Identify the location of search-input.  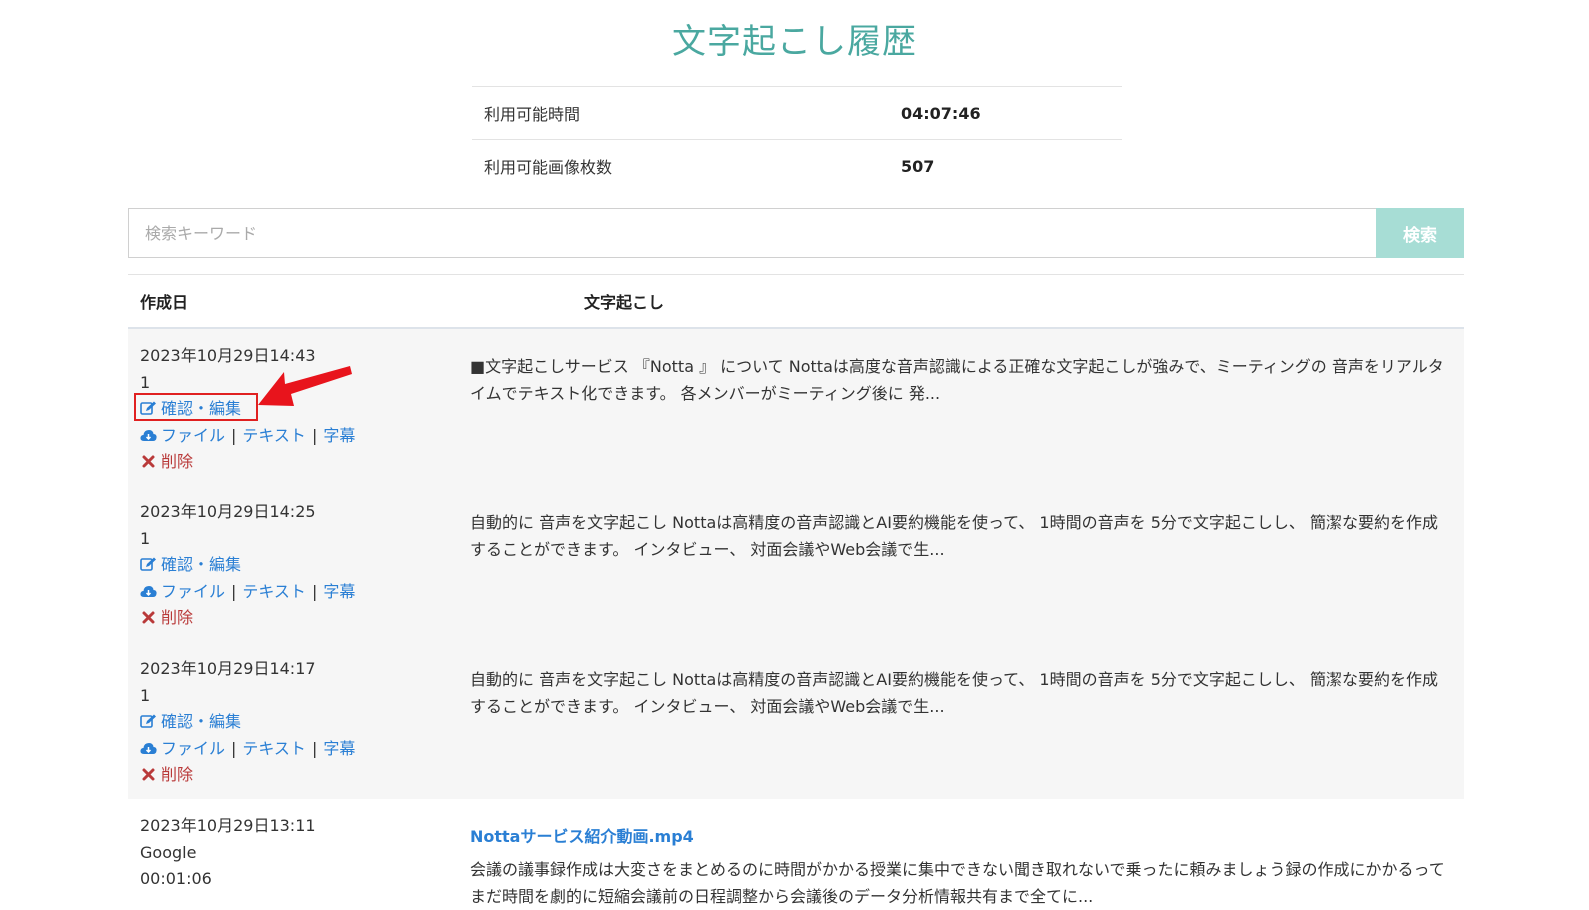
(752, 233).